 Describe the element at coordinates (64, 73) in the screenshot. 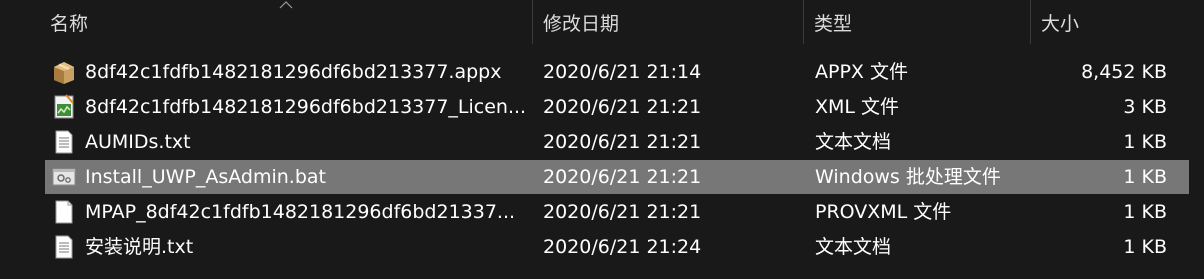

I see `package-icon` at that location.